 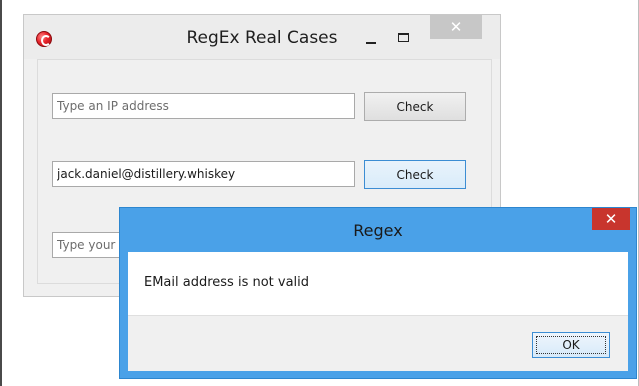 I want to click on email-input, so click(x=203, y=174).